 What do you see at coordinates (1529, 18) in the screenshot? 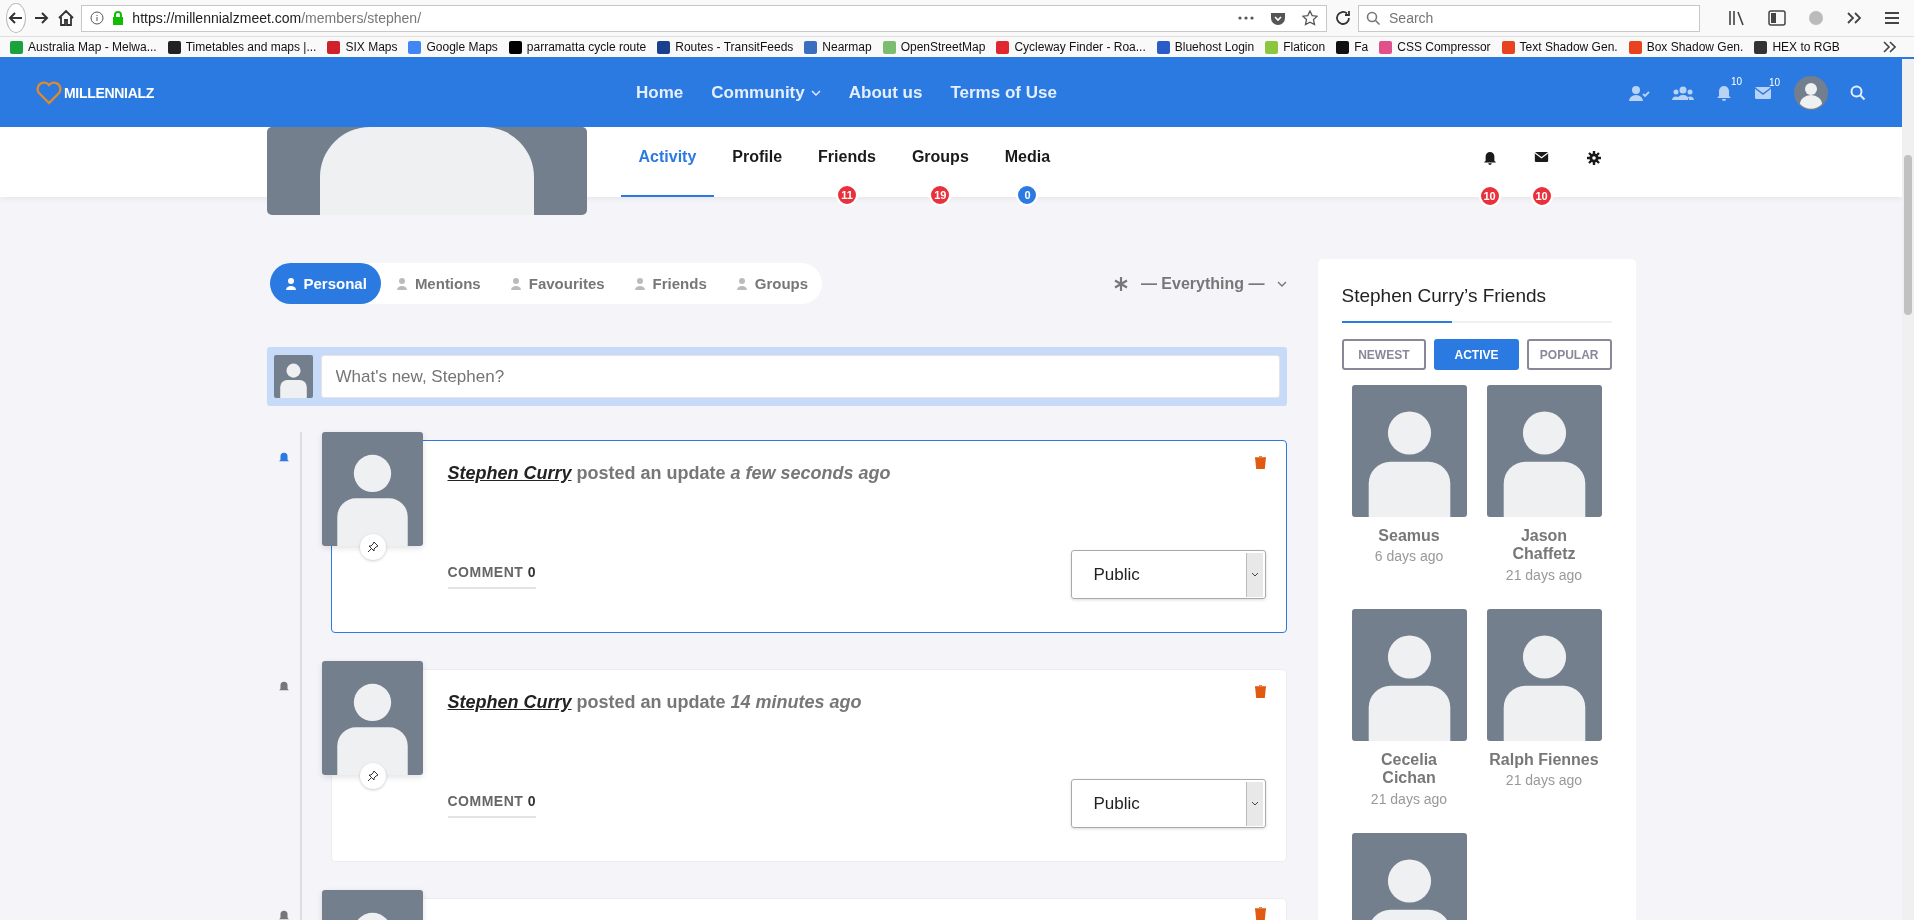
I see `search-field: Search` at bounding box center [1529, 18].